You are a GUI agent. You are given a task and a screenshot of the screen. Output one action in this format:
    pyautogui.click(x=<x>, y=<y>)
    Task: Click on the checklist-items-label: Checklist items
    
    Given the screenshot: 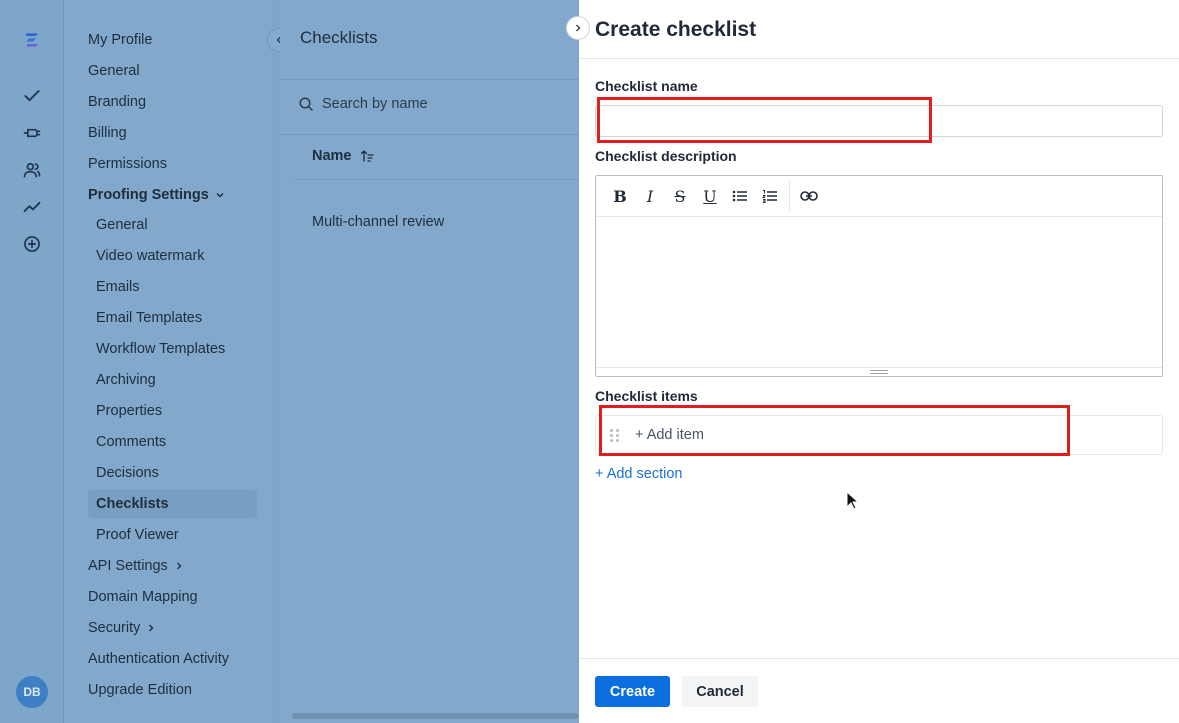 What is the action you would take?
    pyautogui.click(x=646, y=396)
    